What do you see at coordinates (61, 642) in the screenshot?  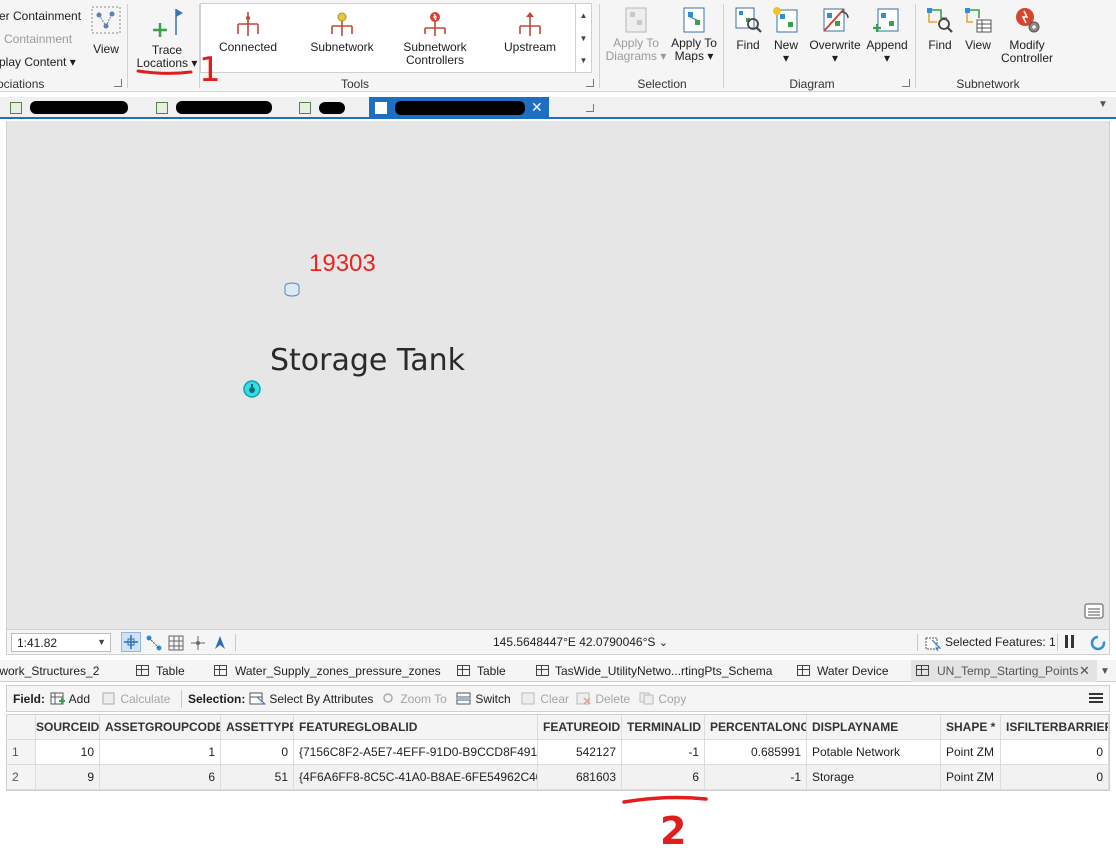 I see `scale-combobox: 1:41.82 ▼` at bounding box center [61, 642].